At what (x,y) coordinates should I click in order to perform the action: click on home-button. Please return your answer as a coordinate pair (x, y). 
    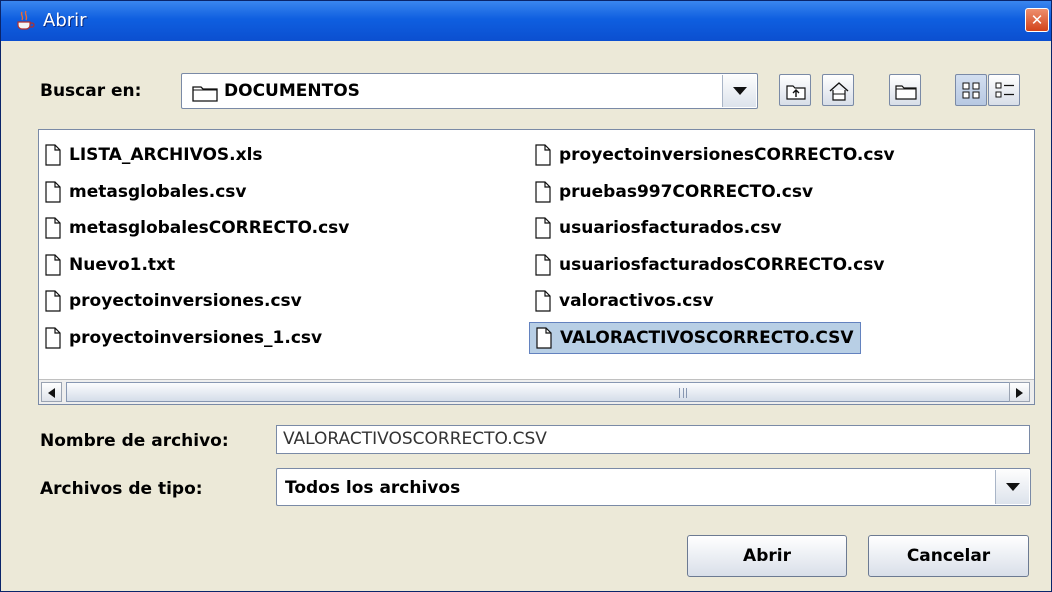
    Looking at the image, I should click on (838, 90).